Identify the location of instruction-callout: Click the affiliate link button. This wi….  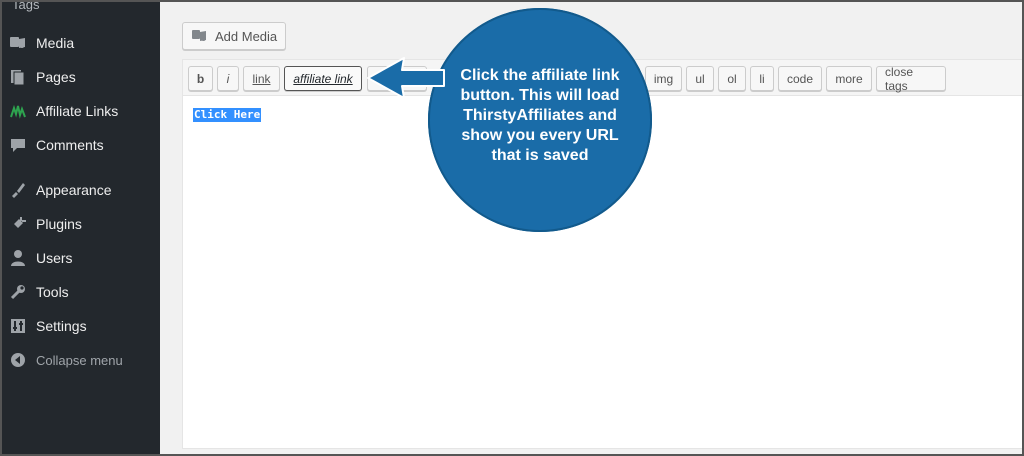
(540, 120).